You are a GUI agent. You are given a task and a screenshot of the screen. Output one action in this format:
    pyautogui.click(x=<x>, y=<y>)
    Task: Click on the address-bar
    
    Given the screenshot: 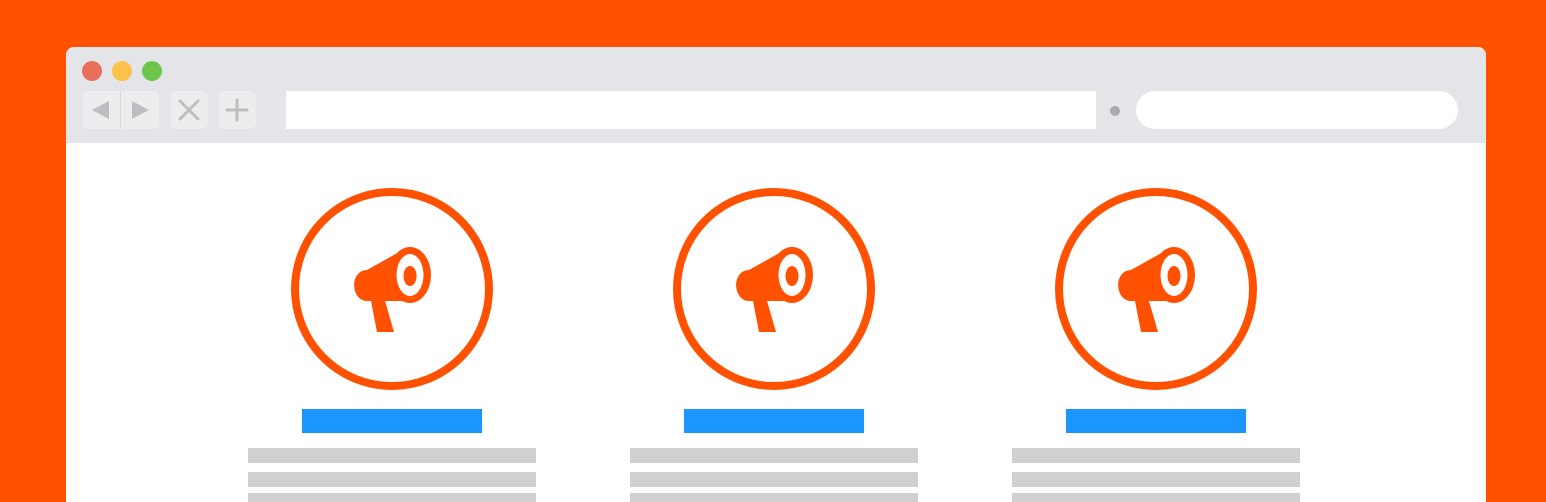 What is the action you would take?
    pyautogui.click(x=691, y=110)
    